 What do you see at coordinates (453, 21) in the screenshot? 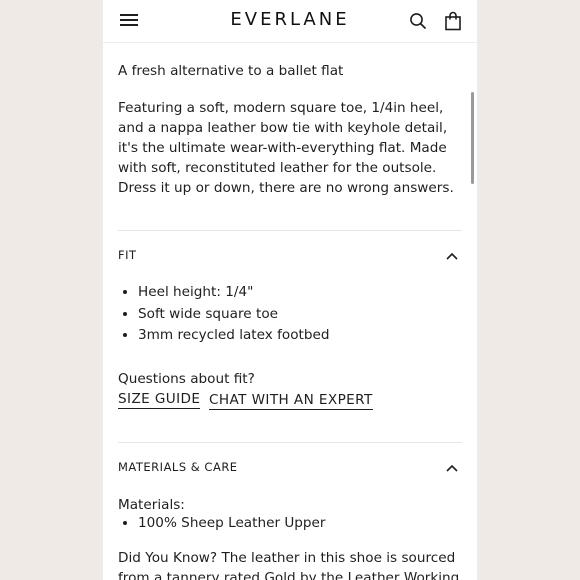
I see `shopping-bag-icon` at bounding box center [453, 21].